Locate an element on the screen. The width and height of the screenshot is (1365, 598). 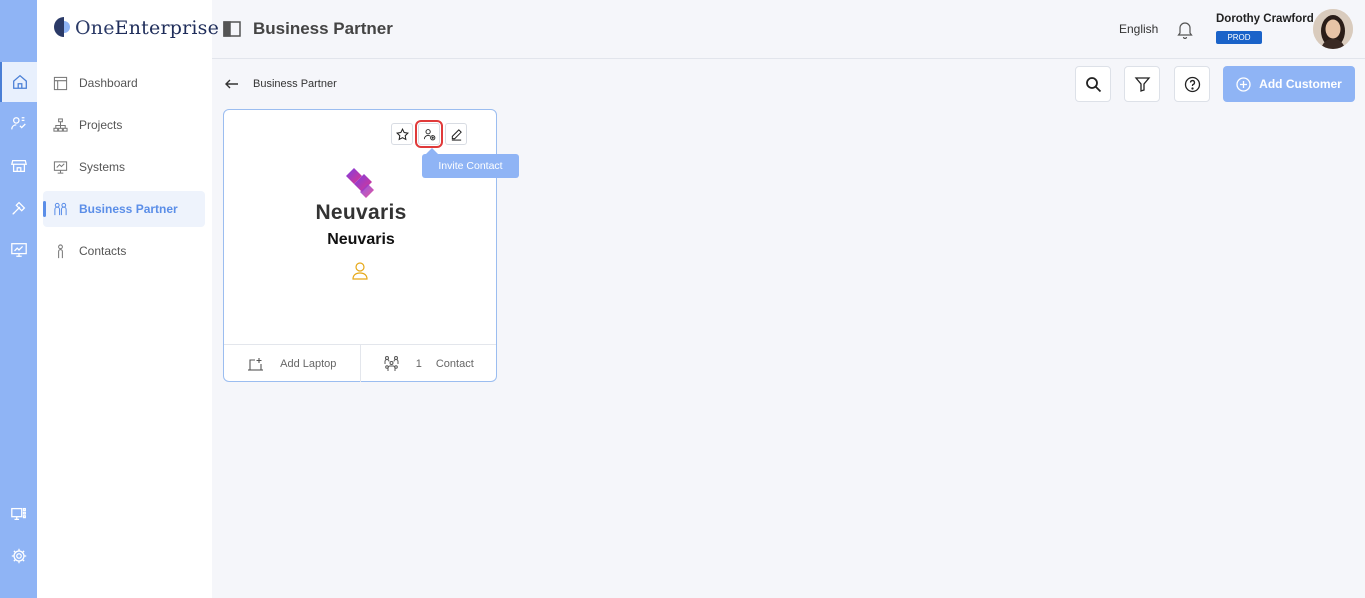
invite-user-icon is located at coordinates (429, 134).